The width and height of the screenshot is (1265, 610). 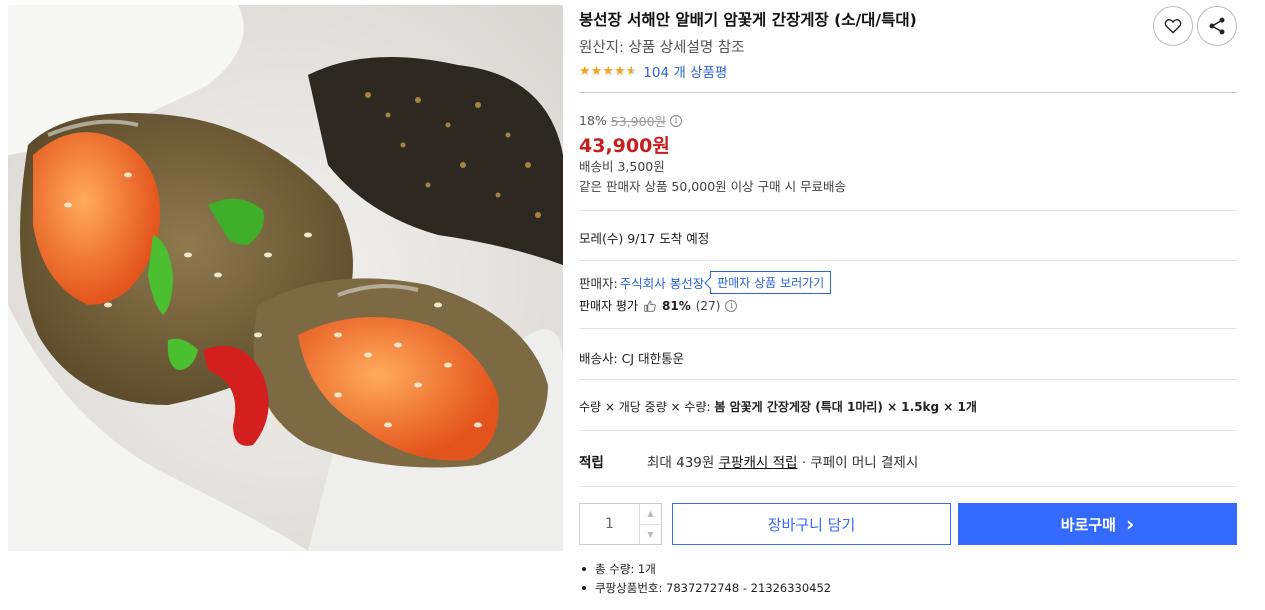 I want to click on reward-amount-text: 최대 439원, so click(x=683, y=463).